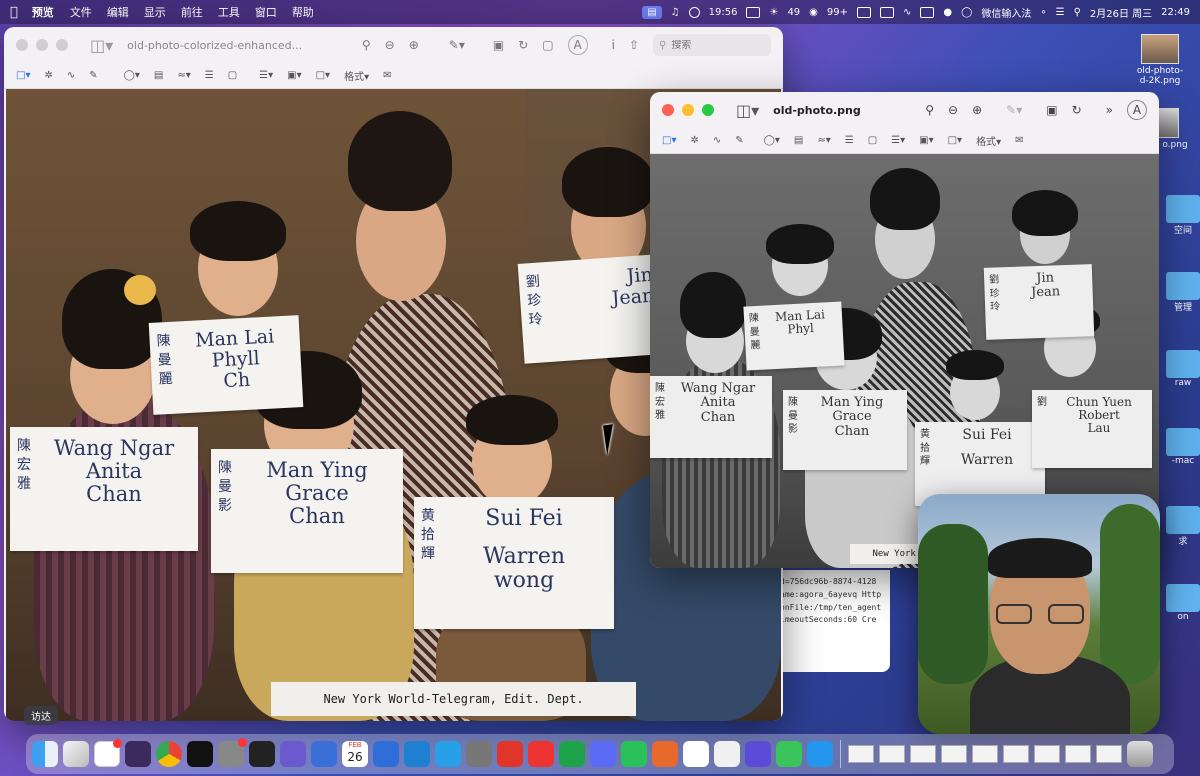  What do you see at coordinates (386, 754) in the screenshot?
I see `app-db-icon` at bounding box center [386, 754].